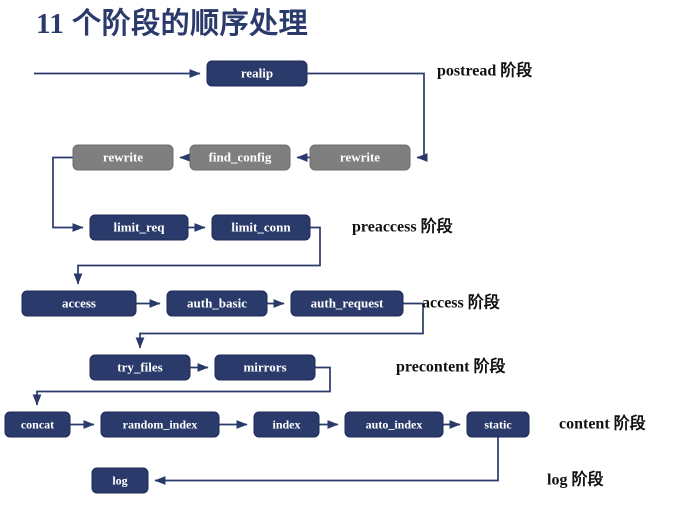 This screenshot has width=700, height=508. I want to click on node-rewrite2: rewrite, so click(123, 157).